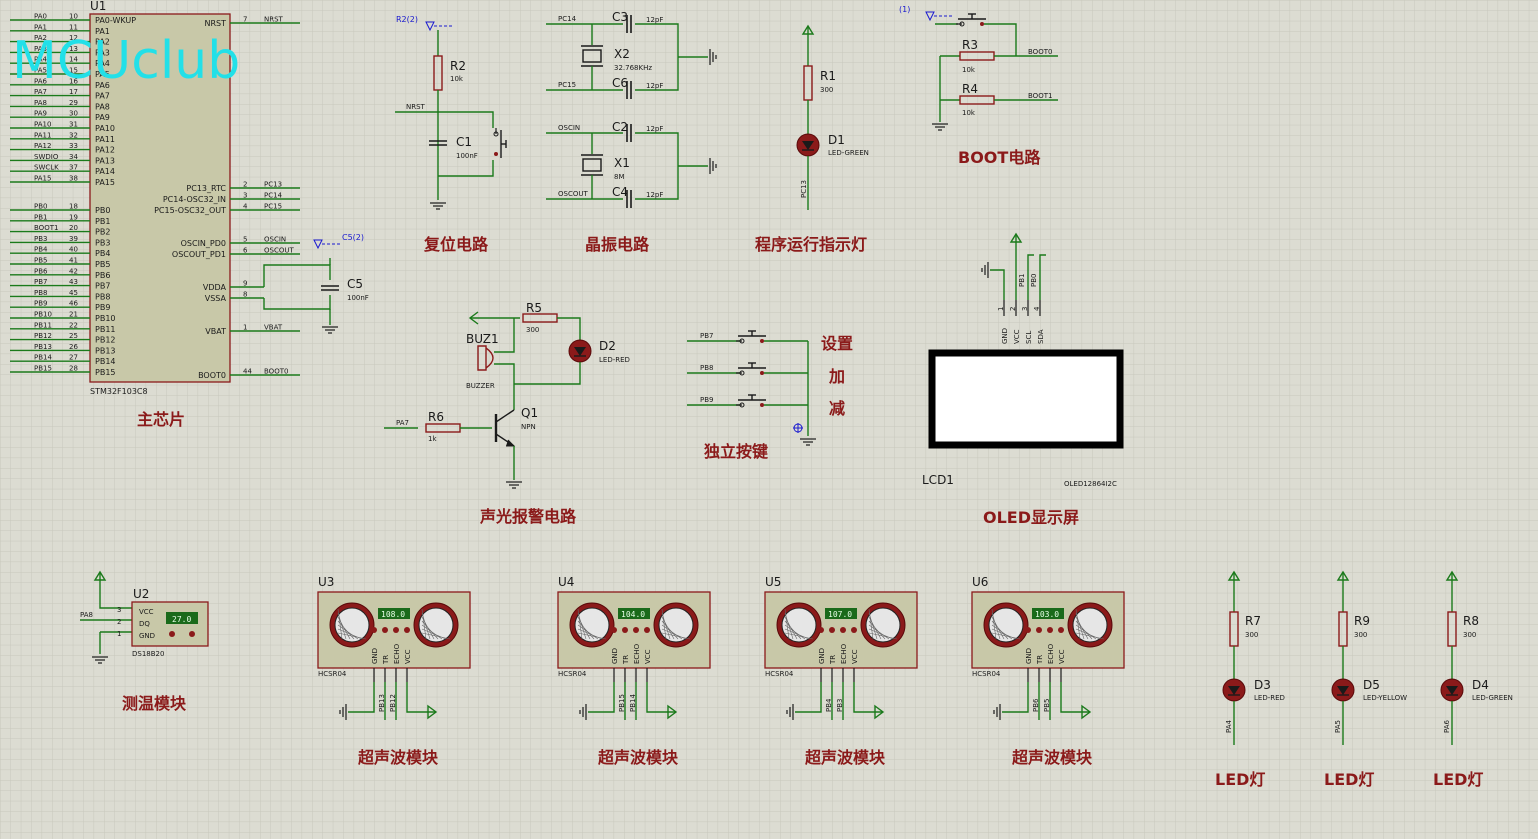  Describe the element at coordinates (73, 103) in the screenshot. I see `mcu-pin-num: 29` at that location.